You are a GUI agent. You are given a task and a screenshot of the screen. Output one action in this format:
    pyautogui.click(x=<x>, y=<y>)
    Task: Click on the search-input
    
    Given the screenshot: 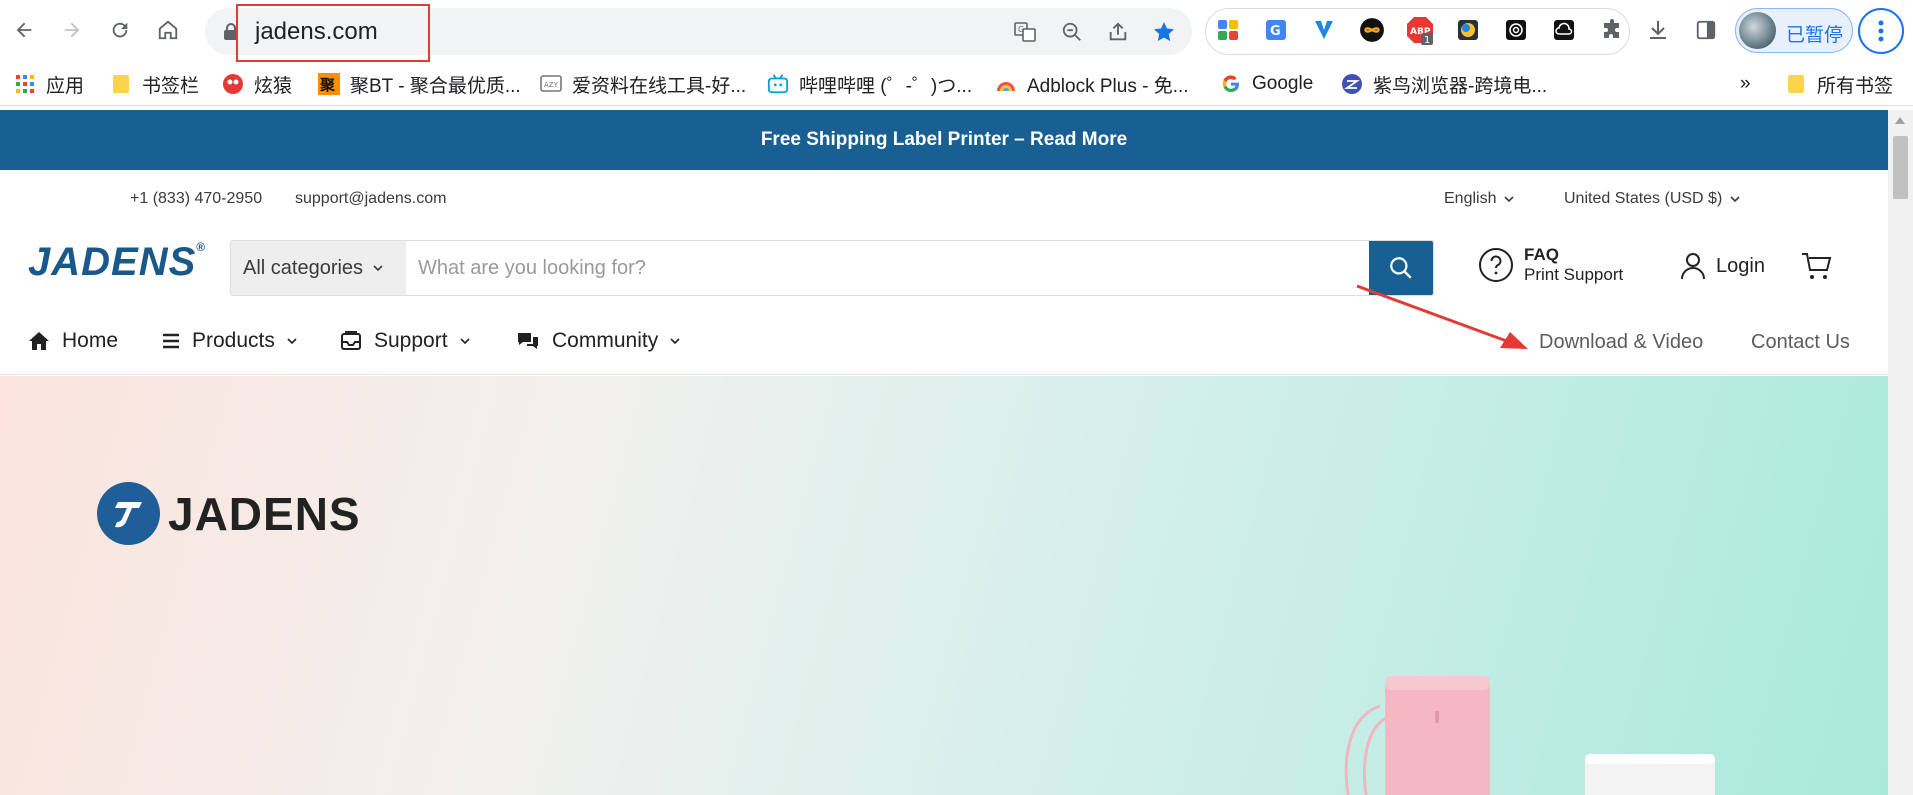 What is the action you would take?
    pyautogui.click(x=887, y=268)
    